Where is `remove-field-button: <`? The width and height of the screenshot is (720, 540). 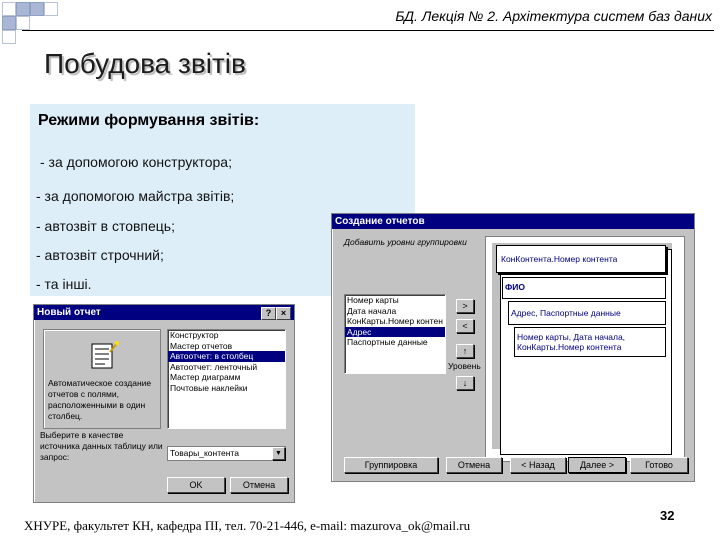
remove-field-button: < is located at coordinates (465, 326).